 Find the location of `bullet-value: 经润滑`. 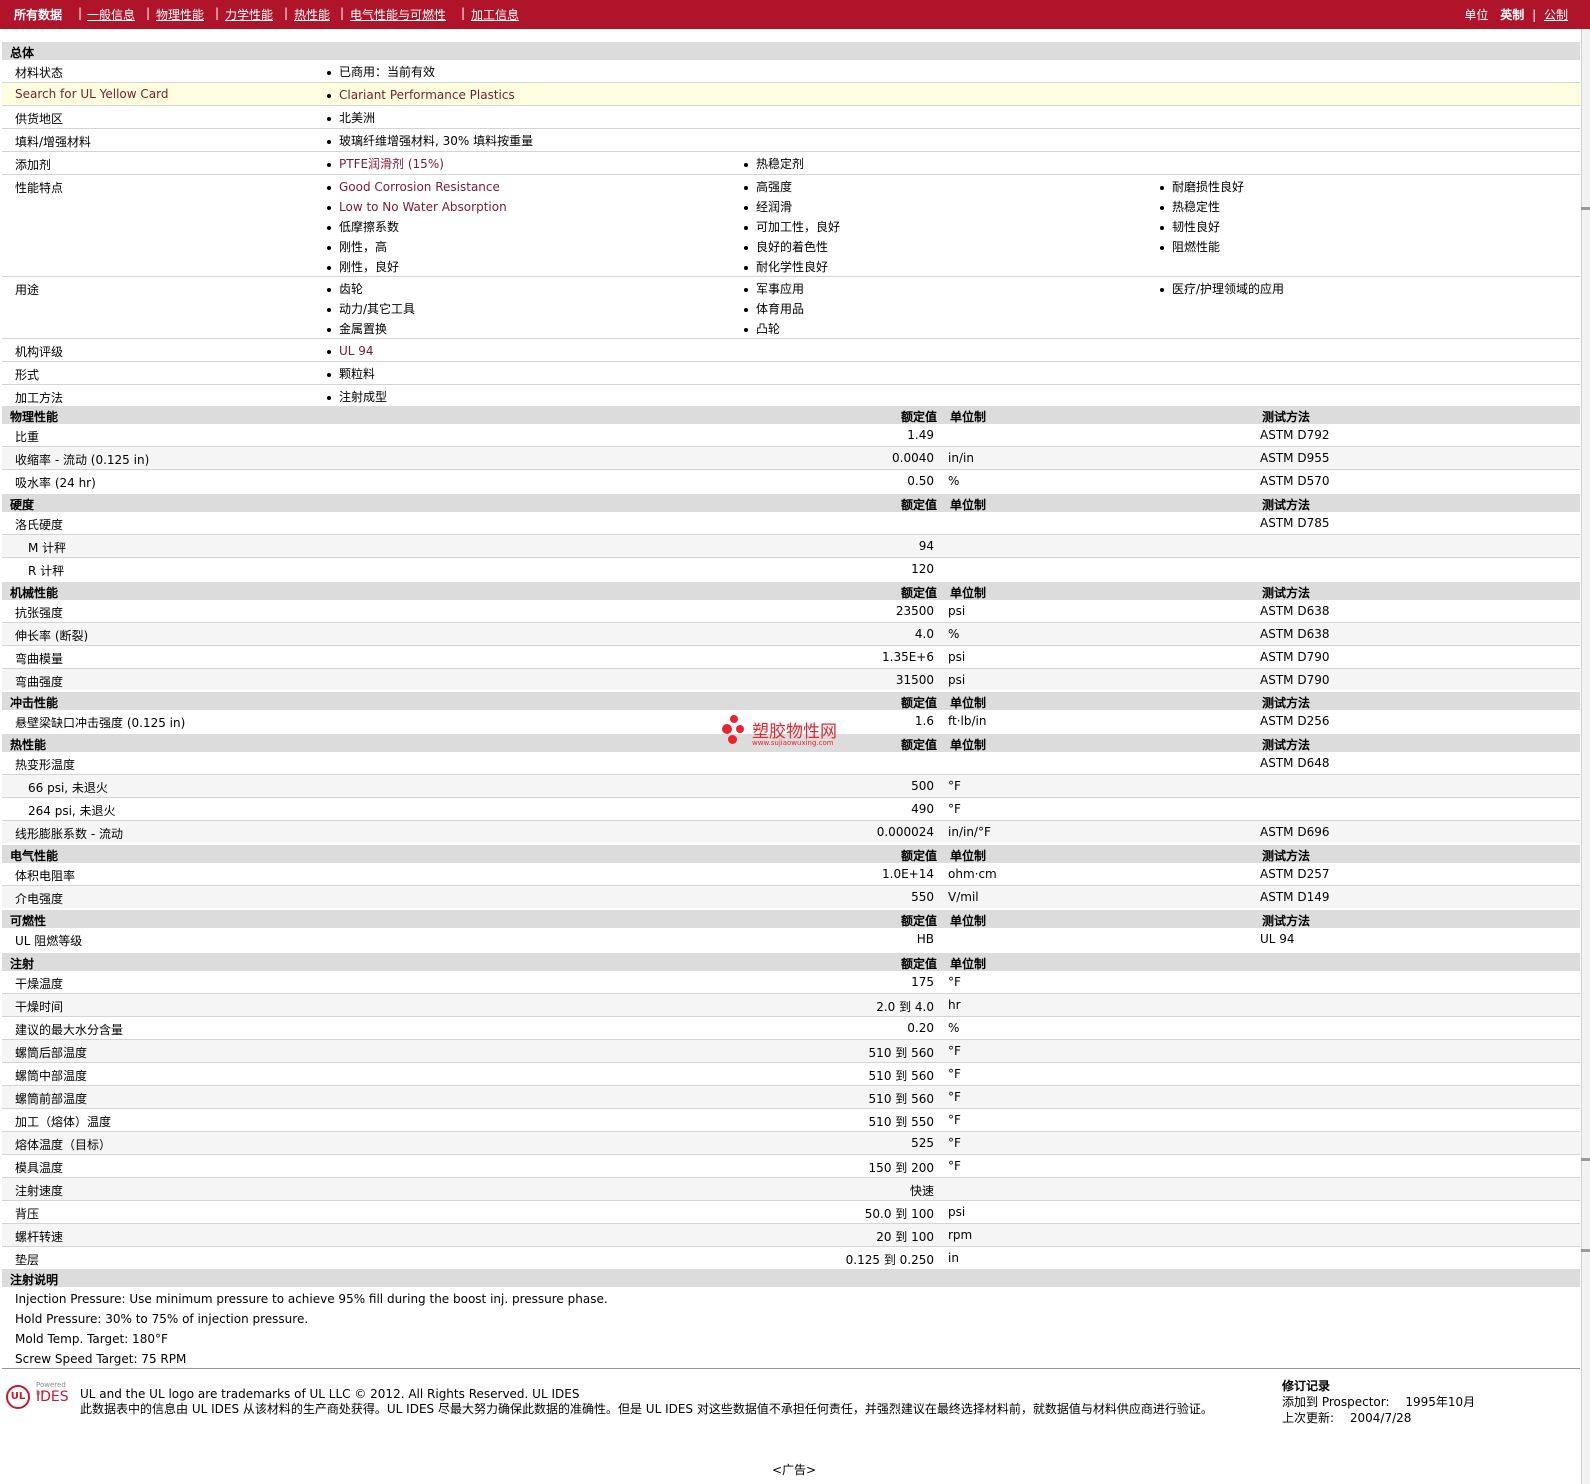

bullet-value: 经润滑 is located at coordinates (792, 209).